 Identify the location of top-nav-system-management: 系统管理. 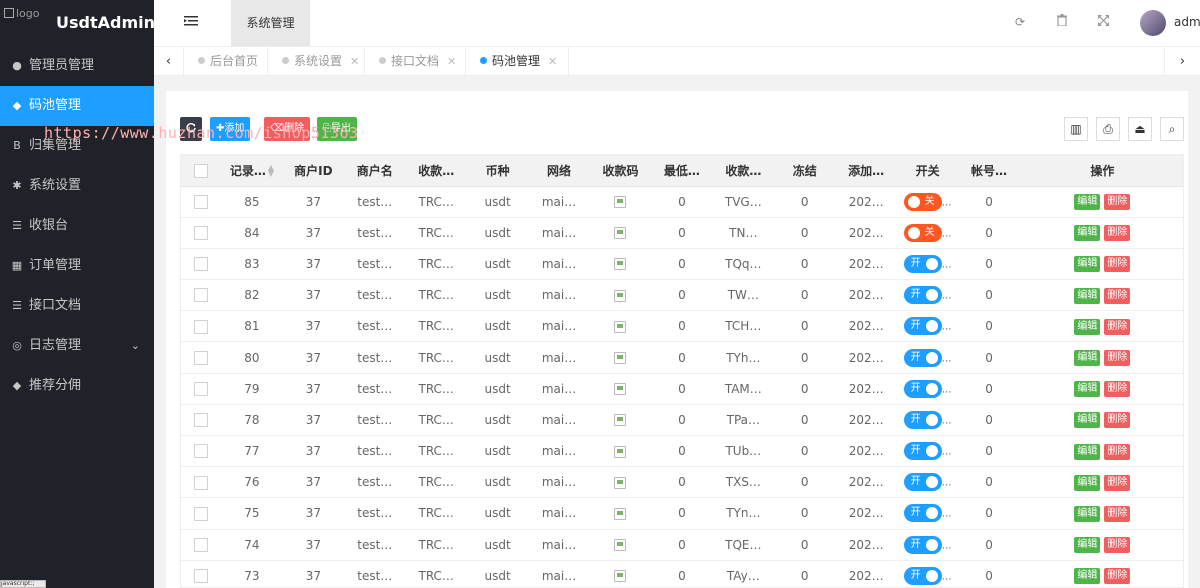
(270, 23).